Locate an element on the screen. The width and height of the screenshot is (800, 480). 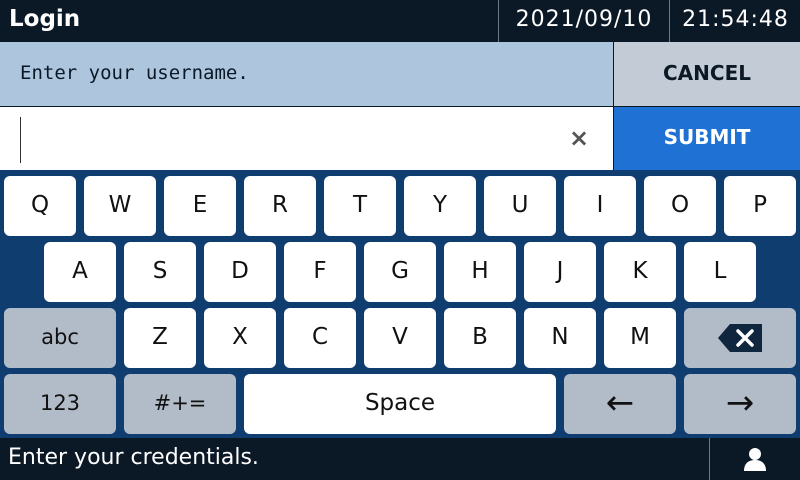
key-abc: abc is located at coordinates (60, 338).